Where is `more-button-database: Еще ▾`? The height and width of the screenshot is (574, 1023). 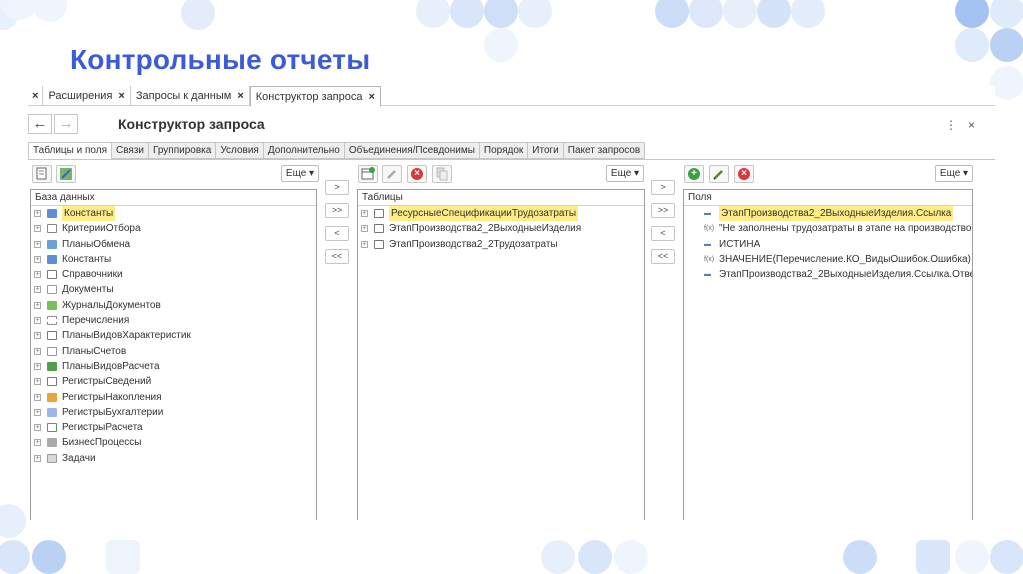
more-button-database: Еще ▾ is located at coordinates (300, 173).